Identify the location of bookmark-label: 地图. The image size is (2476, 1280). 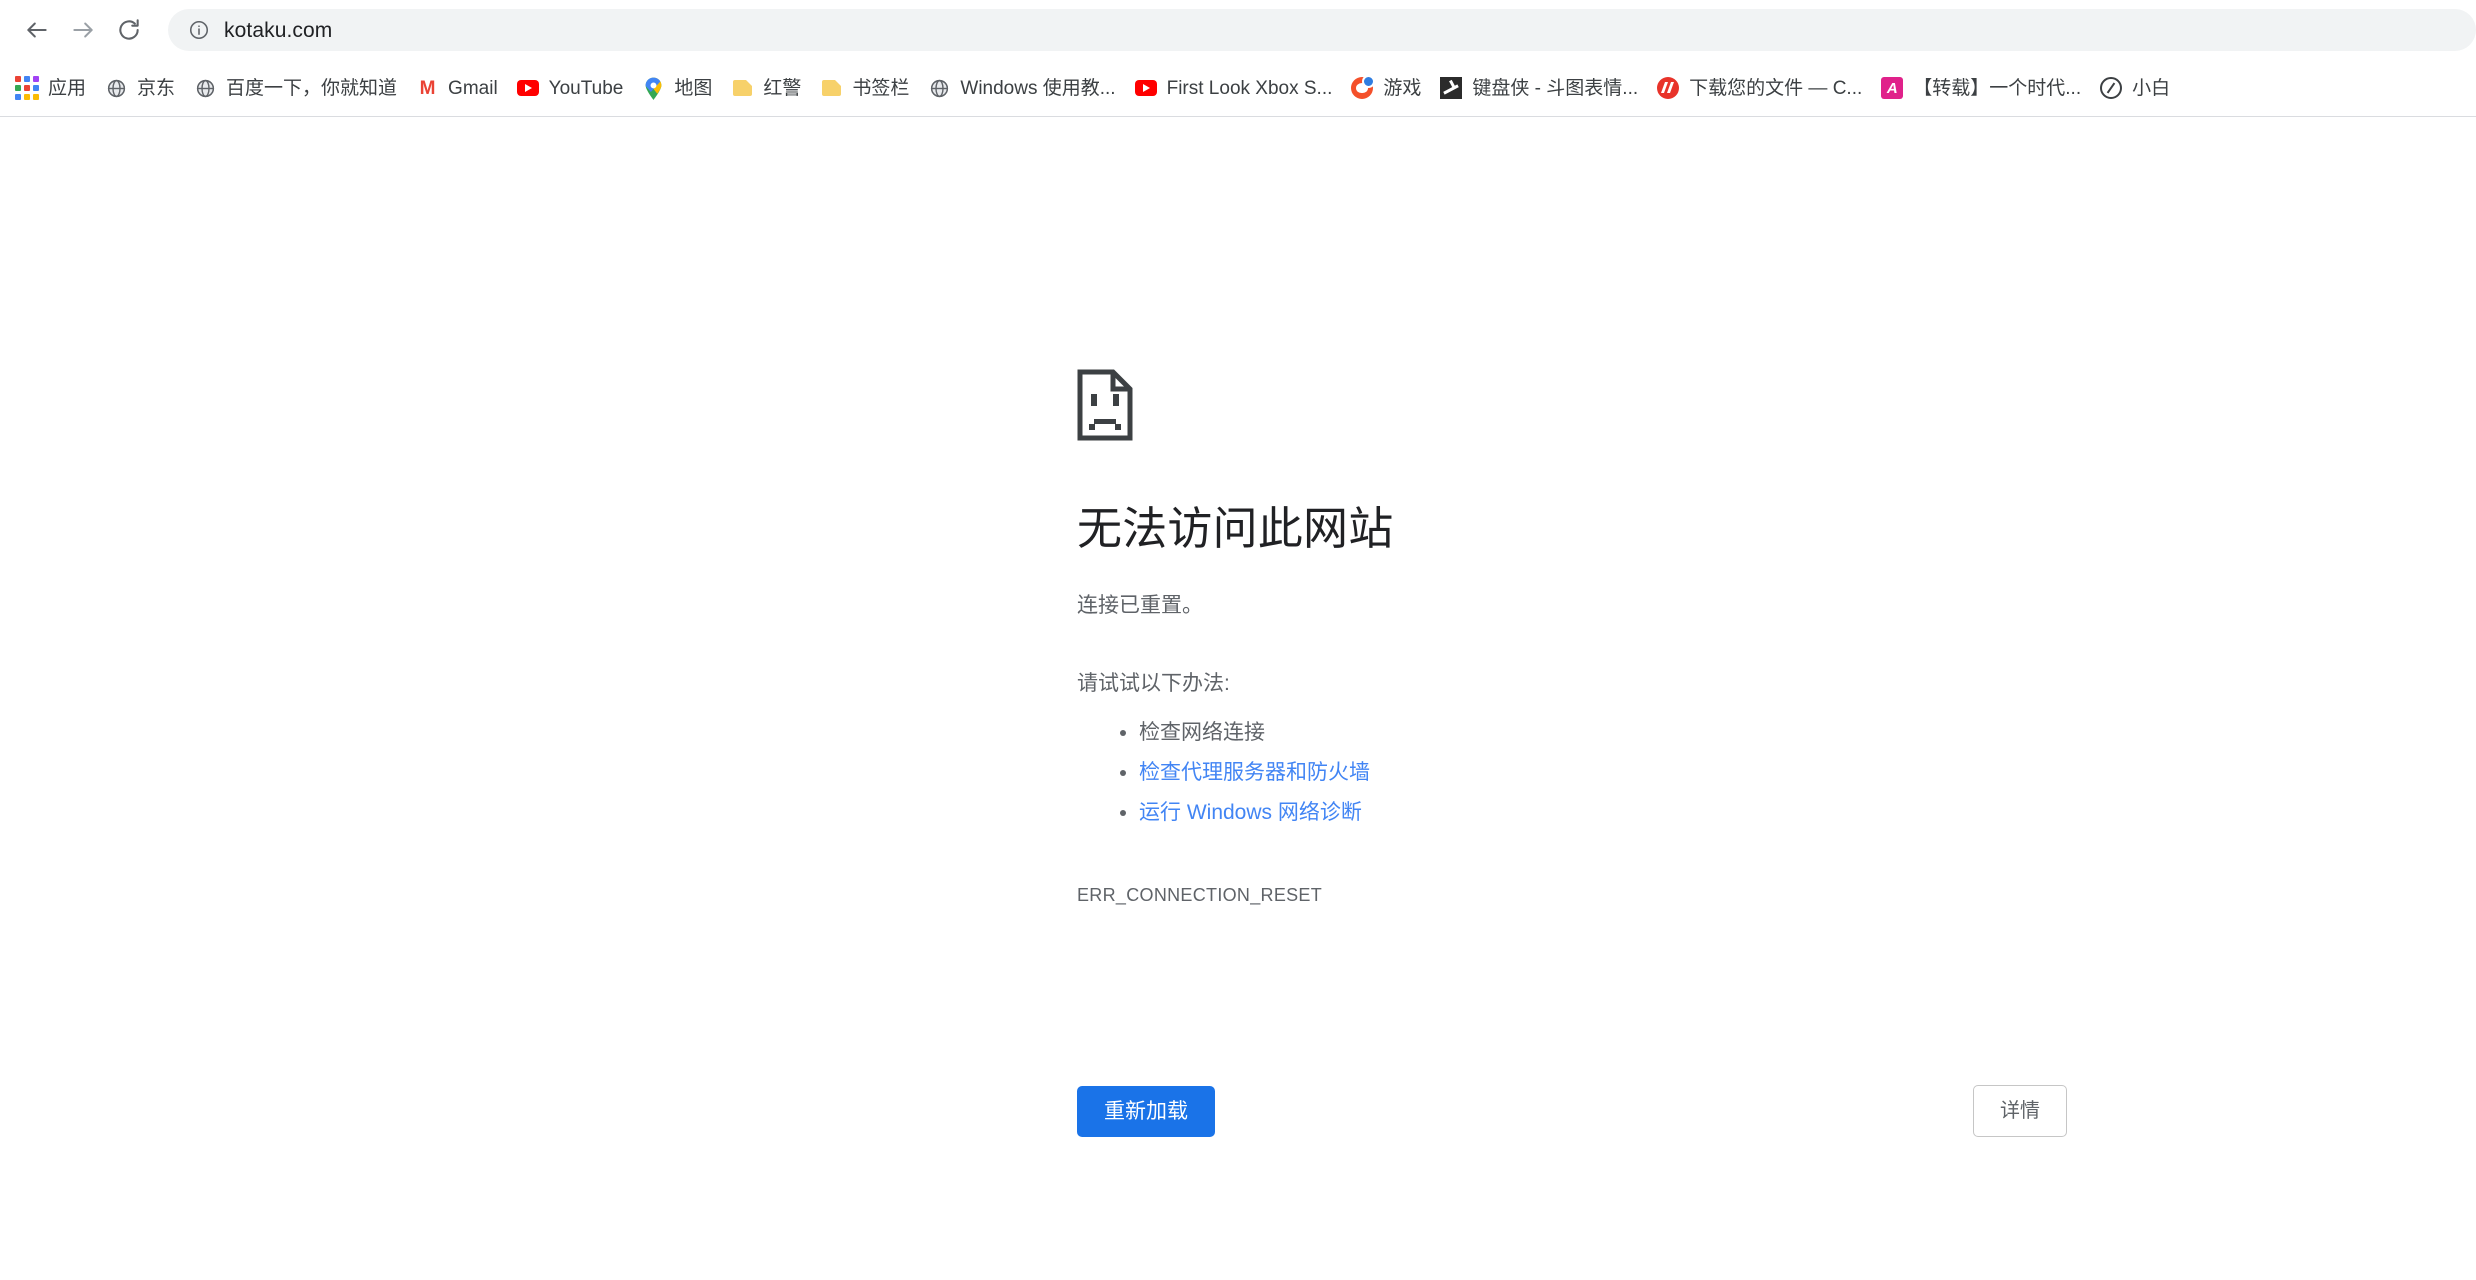
(693, 88).